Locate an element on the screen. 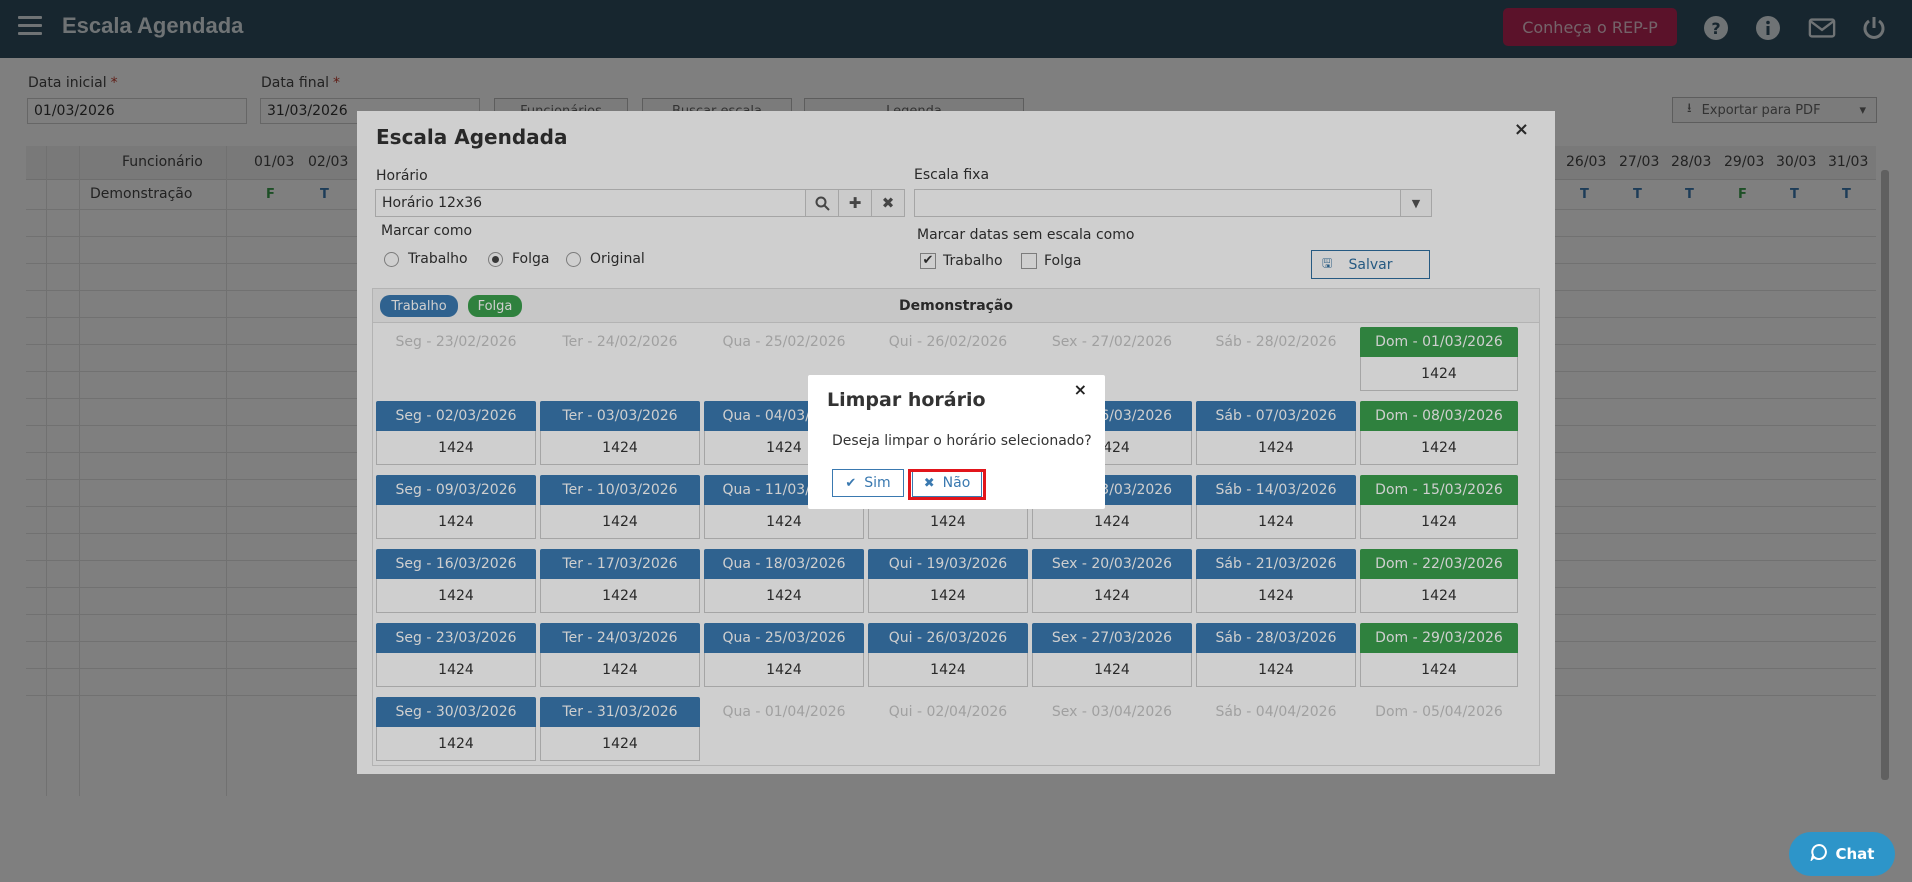  check-icon: ✔ is located at coordinates (851, 483).